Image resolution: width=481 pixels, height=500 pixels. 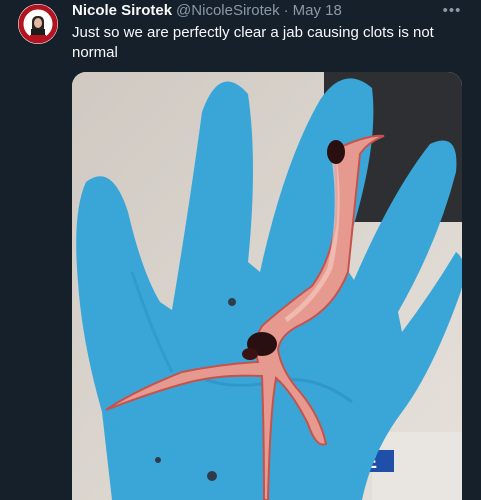 I want to click on tweet-date: May 18, so click(x=317, y=10).